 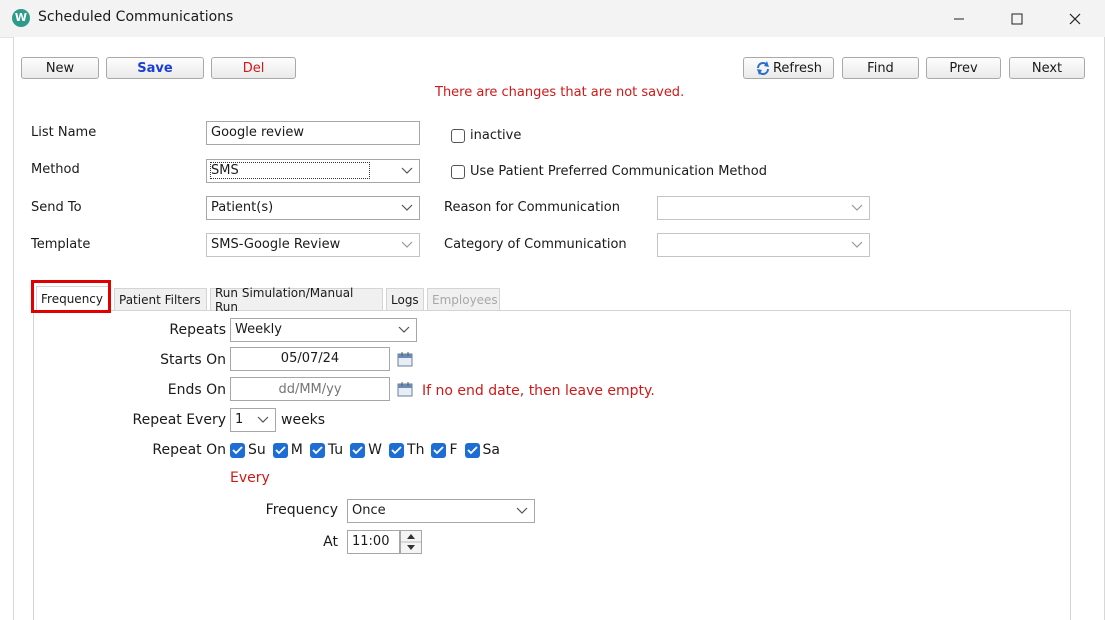 What do you see at coordinates (762, 68) in the screenshot?
I see `refresh-icon` at bounding box center [762, 68].